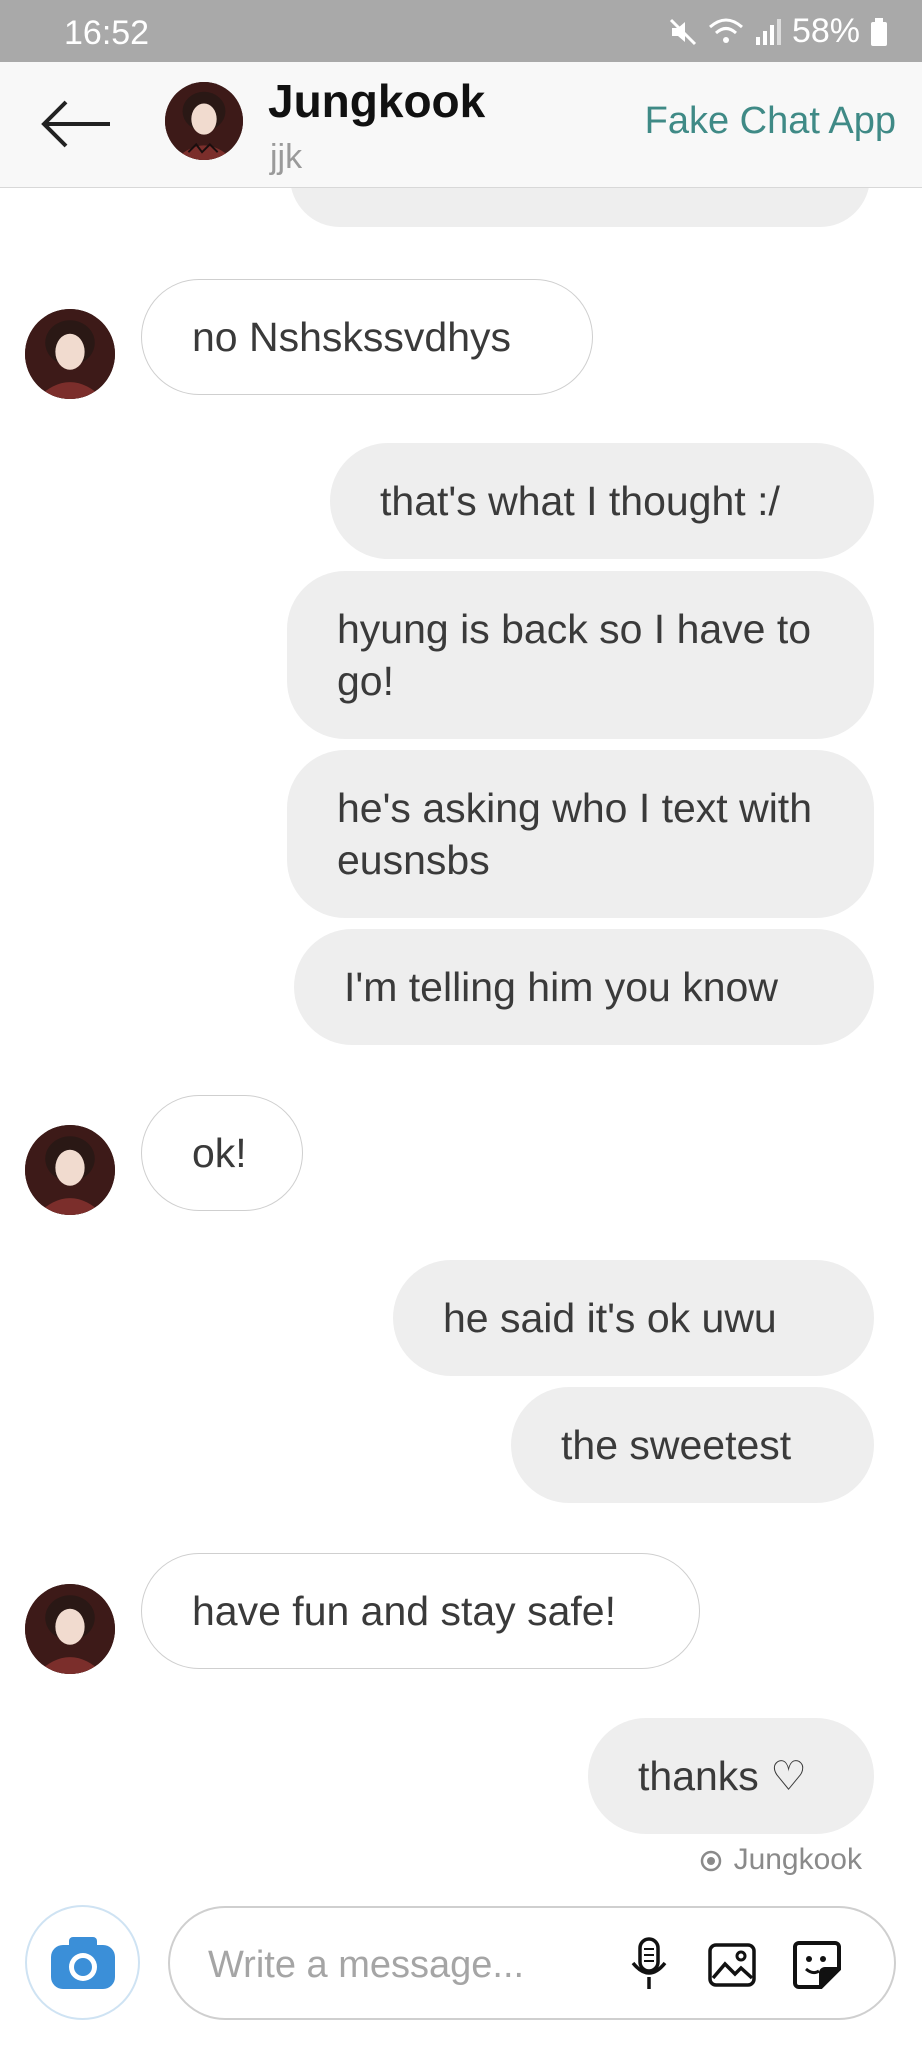 Image resolution: width=922 pixels, height=2048 pixels. I want to click on incoming-message: no Nshskssvdhys, so click(367, 337).